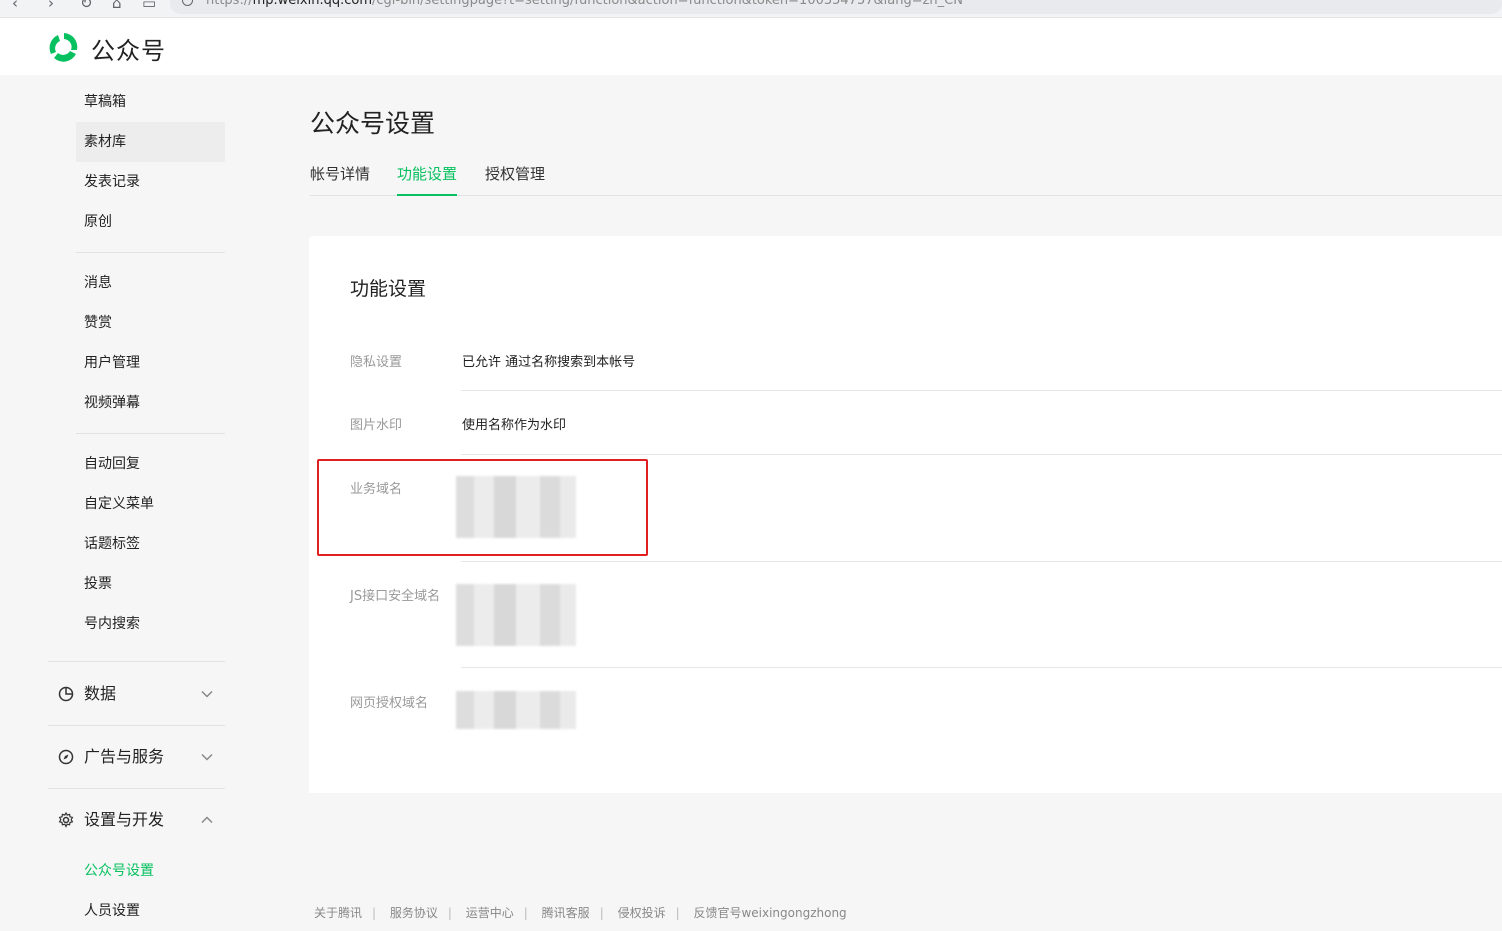 Image resolution: width=1502 pixels, height=931 pixels. I want to click on sidebar-item-user-management: 用户管理, so click(150, 363).